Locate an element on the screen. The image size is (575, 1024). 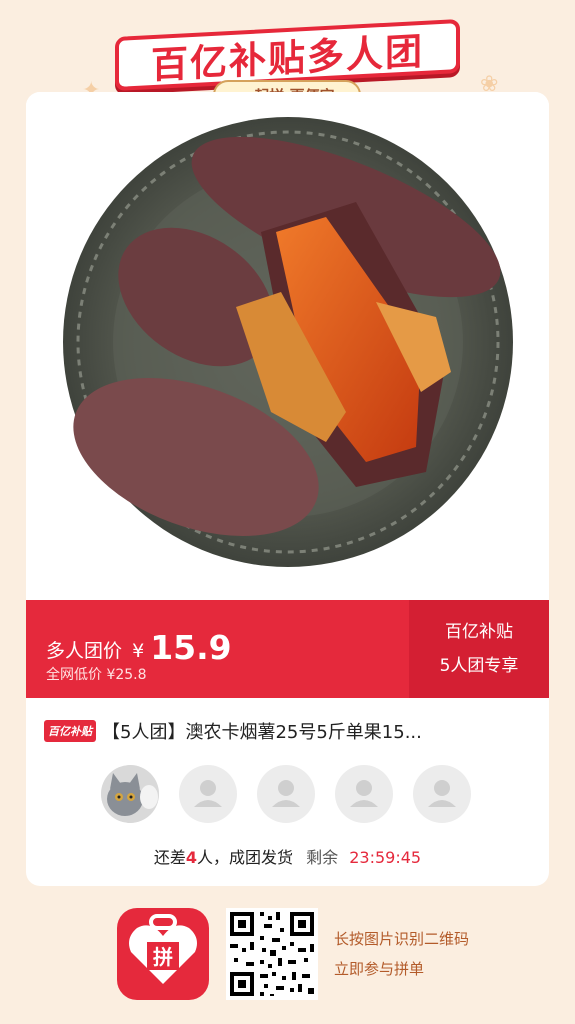
remain-label: 剩余 is located at coordinates (322, 857).